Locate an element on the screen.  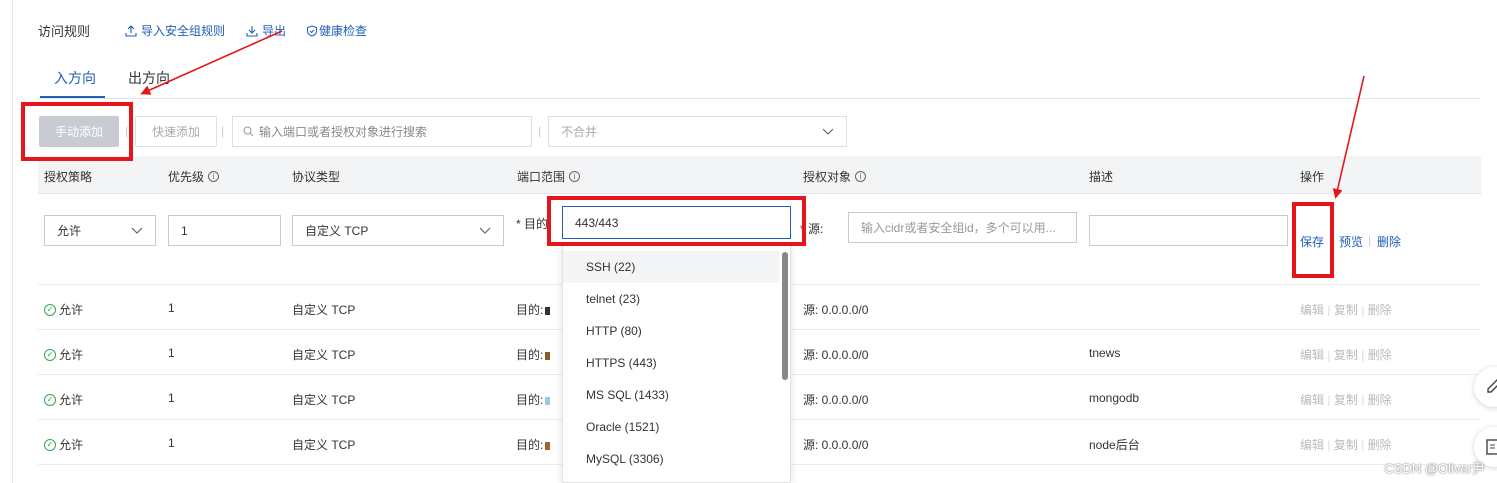
watermark: CSDN @Oliver尹 is located at coordinates (1434, 468).